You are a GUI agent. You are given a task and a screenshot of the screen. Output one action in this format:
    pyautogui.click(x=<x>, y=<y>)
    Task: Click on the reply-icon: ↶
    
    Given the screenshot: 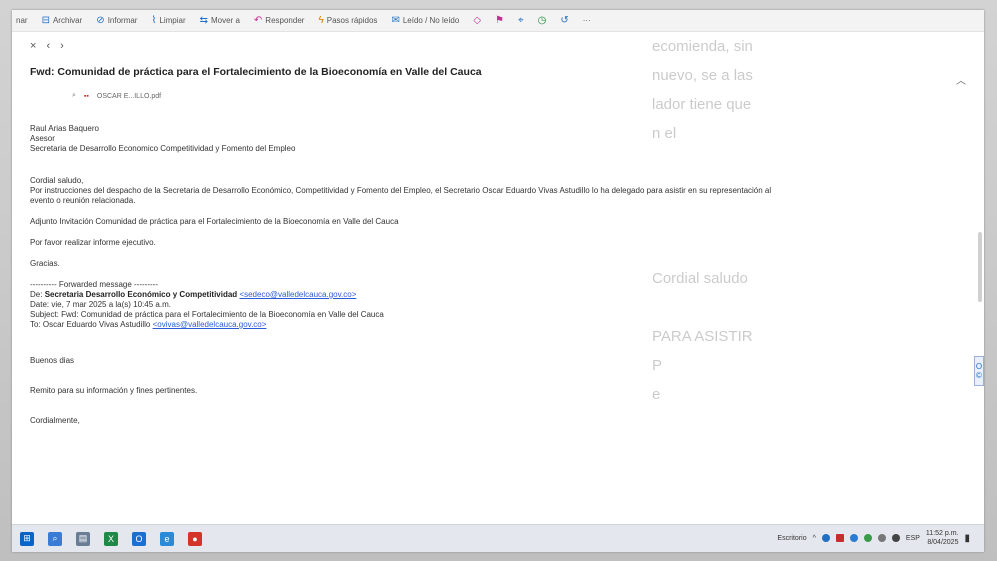 What is the action you would take?
    pyautogui.click(x=258, y=20)
    